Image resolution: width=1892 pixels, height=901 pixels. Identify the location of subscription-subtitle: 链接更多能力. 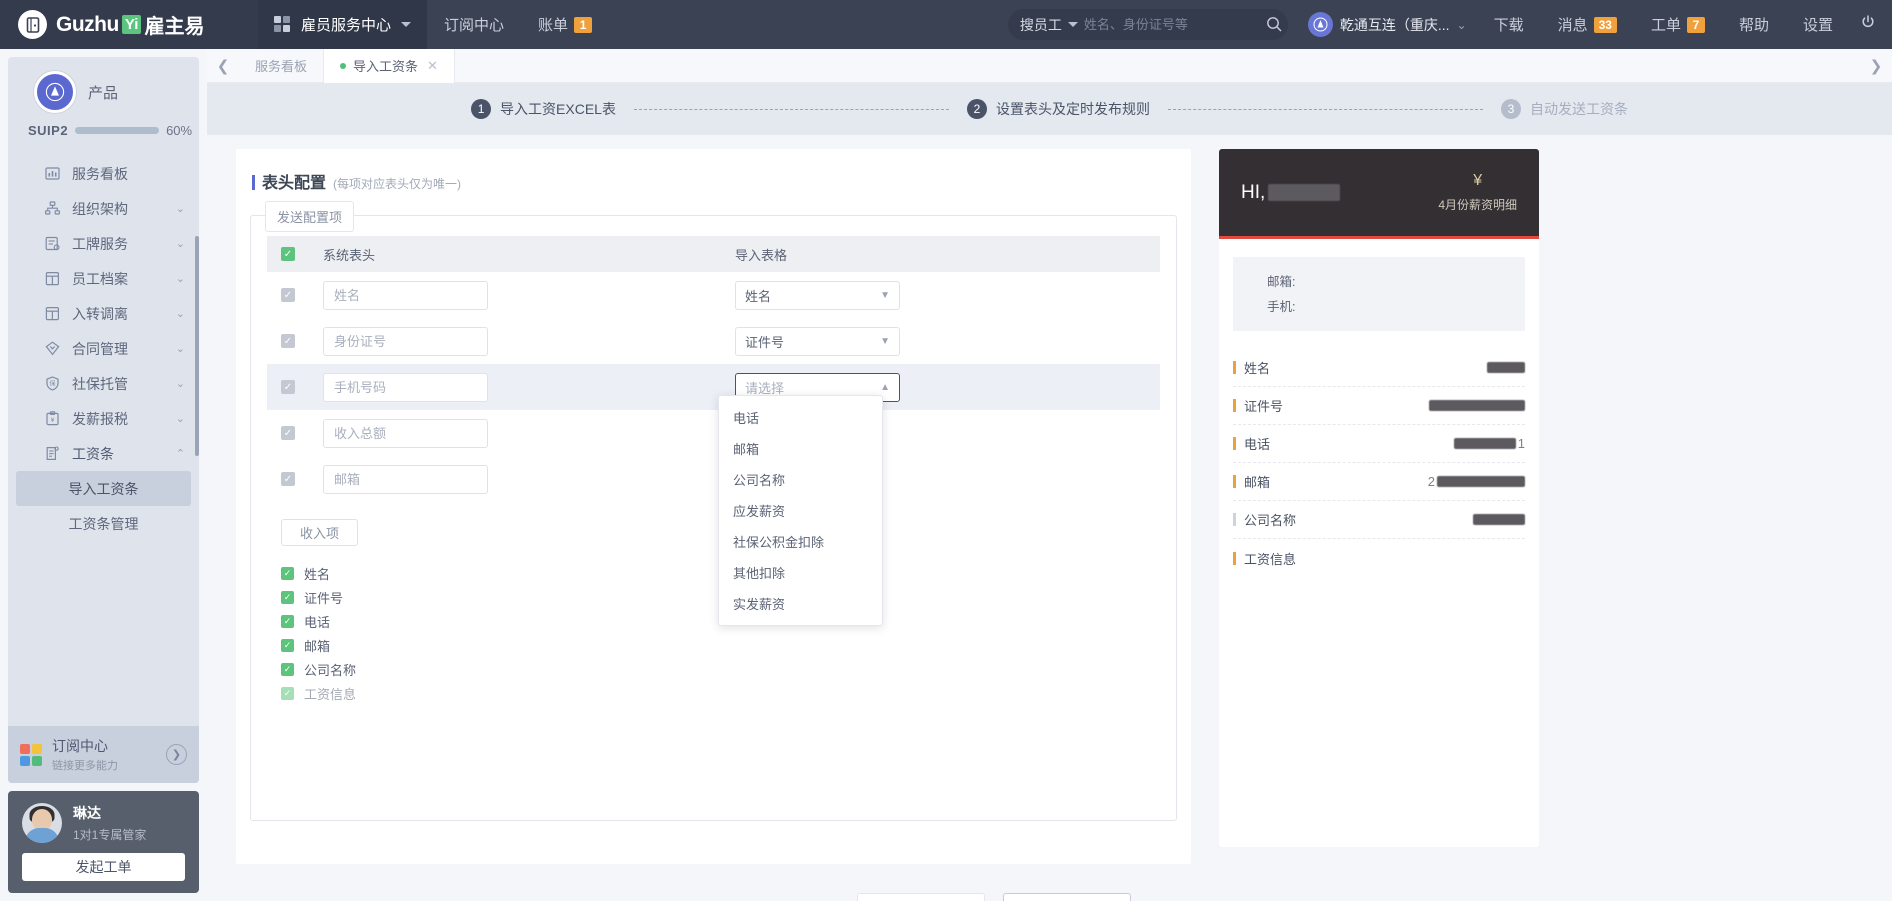
(85, 766).